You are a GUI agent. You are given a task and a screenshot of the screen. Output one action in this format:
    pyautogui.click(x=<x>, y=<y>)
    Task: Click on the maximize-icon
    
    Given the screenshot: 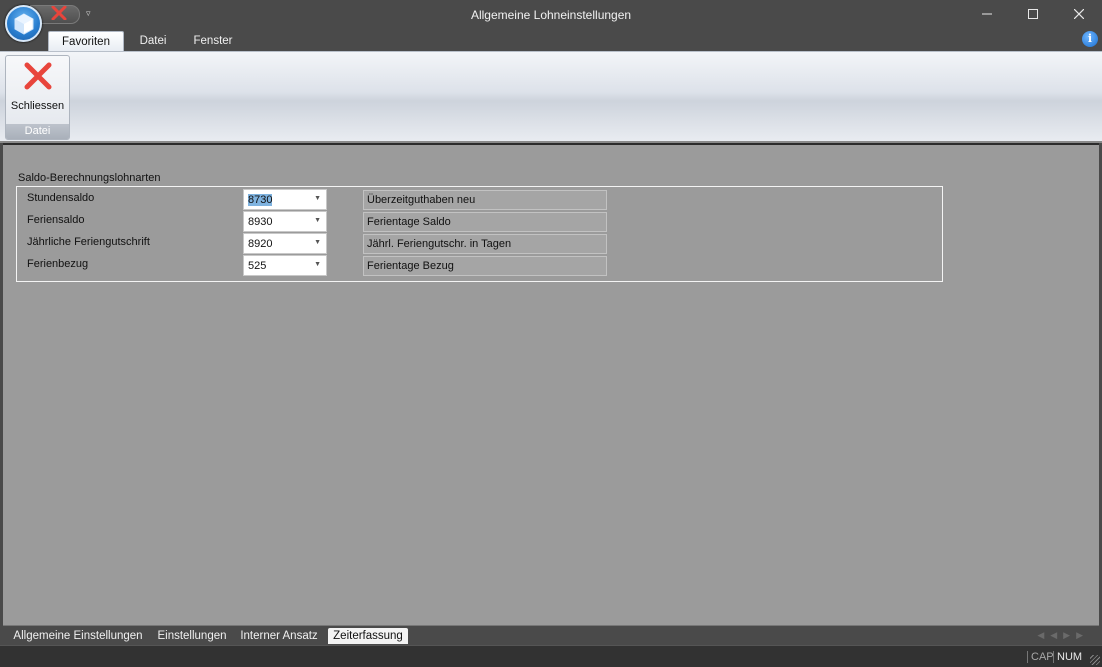 What is the action you would take?
    pyautogui.click(x=1033, y=14)
    